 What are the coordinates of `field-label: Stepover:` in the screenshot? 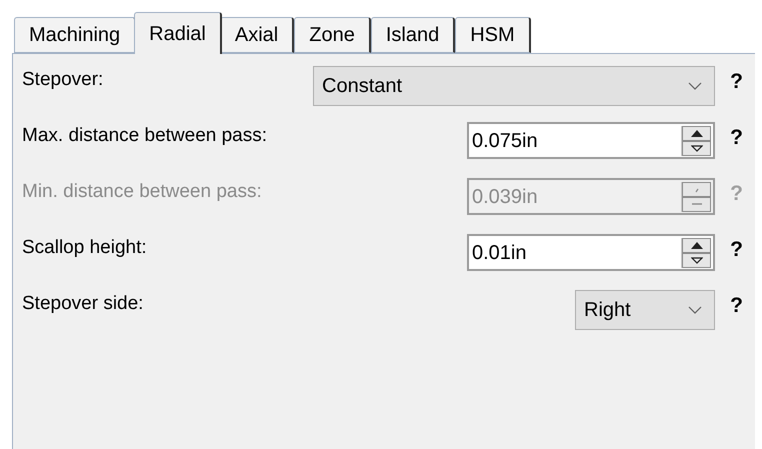 It's located at (63, 80).